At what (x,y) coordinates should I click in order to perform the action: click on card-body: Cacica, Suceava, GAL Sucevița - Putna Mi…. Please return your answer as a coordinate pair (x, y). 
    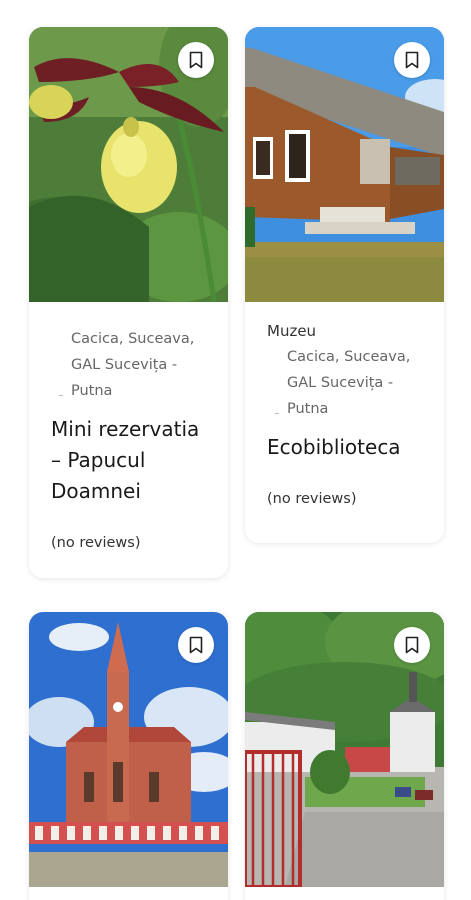
    Looking at the image, I should click on (128, 435).